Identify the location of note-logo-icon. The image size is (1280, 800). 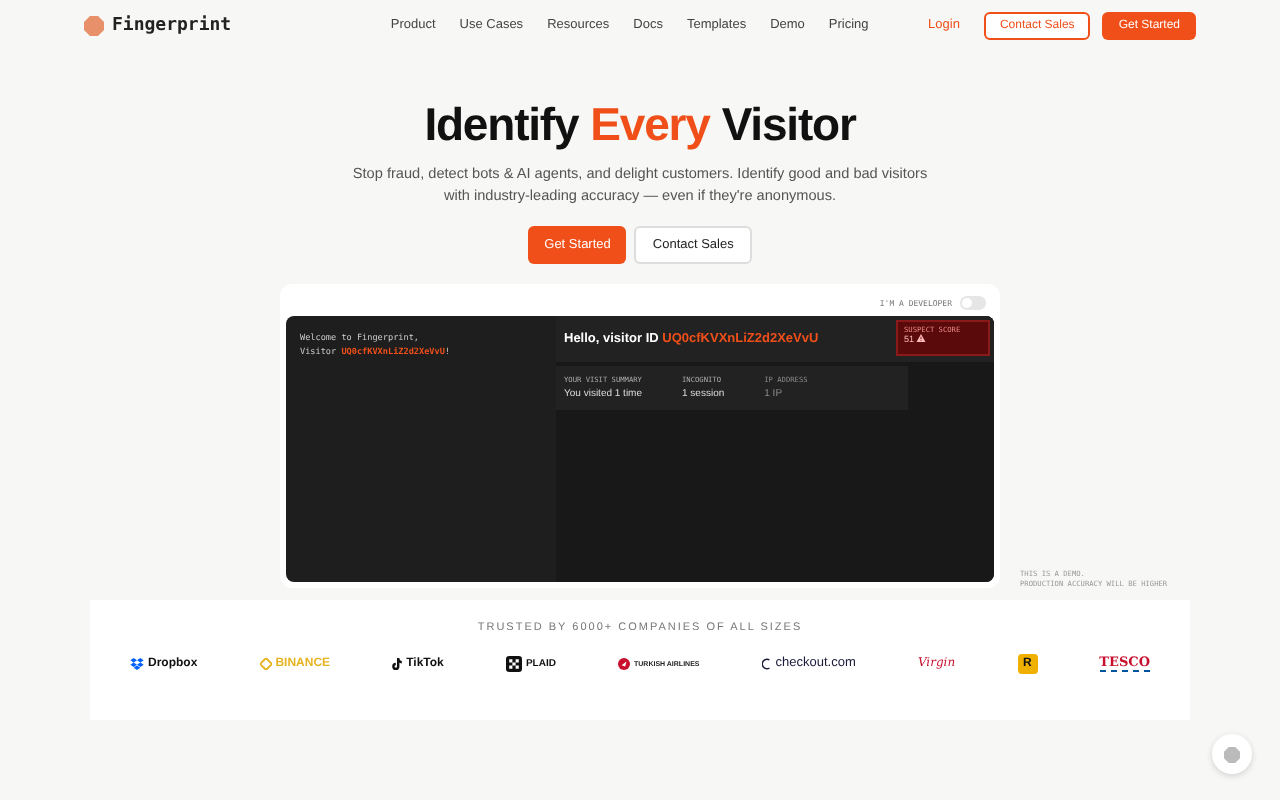
(397, 663).